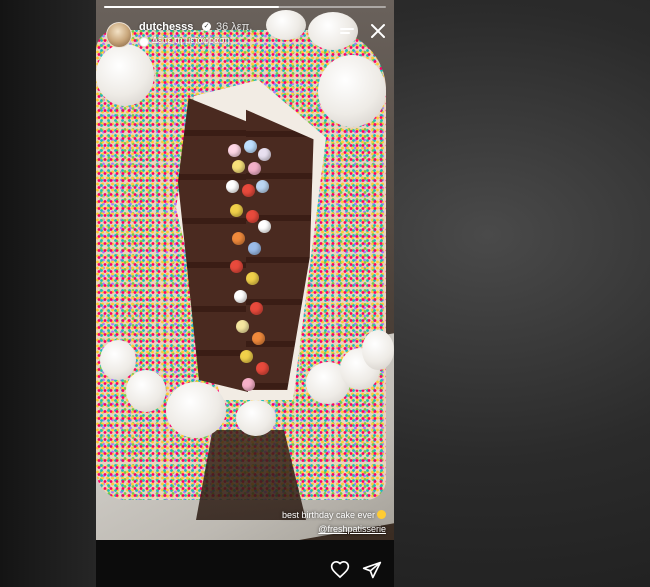 Image resolution: width=650 pixels, height=587 pixels. I want to click on story-caption: best birthday cake ever @freshpatisserie, so click(325, 522).